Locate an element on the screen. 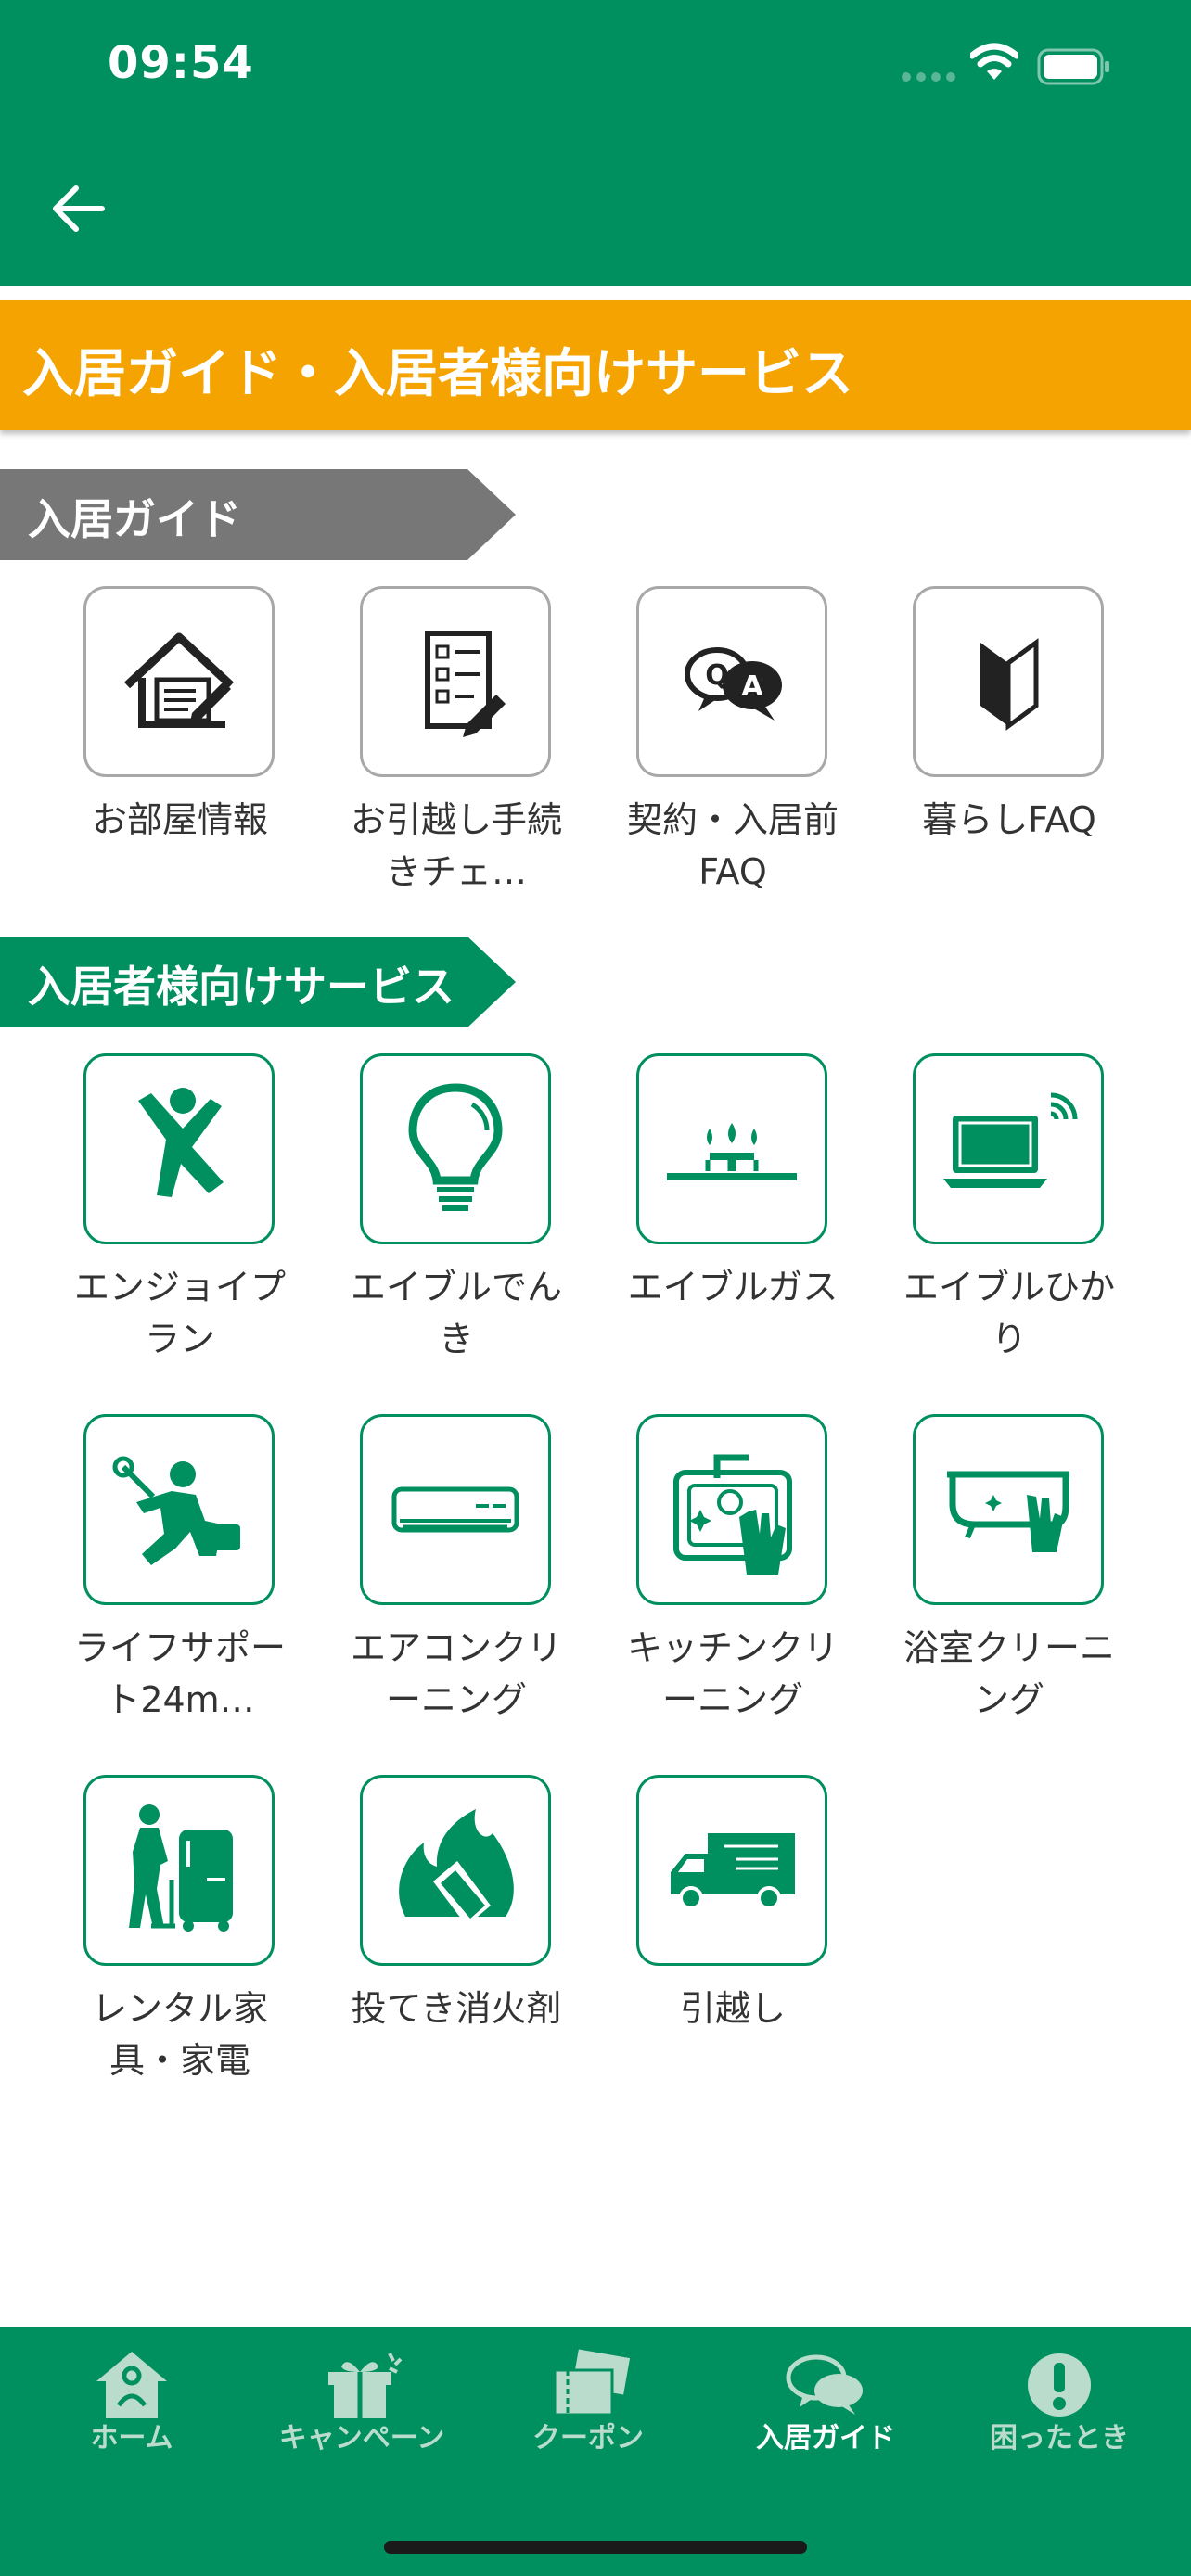 This screenshot has height=2576, width=1191. tile-label-fire-extinguisher: 投てき消火剤 is located at coordinates (456, 2008).